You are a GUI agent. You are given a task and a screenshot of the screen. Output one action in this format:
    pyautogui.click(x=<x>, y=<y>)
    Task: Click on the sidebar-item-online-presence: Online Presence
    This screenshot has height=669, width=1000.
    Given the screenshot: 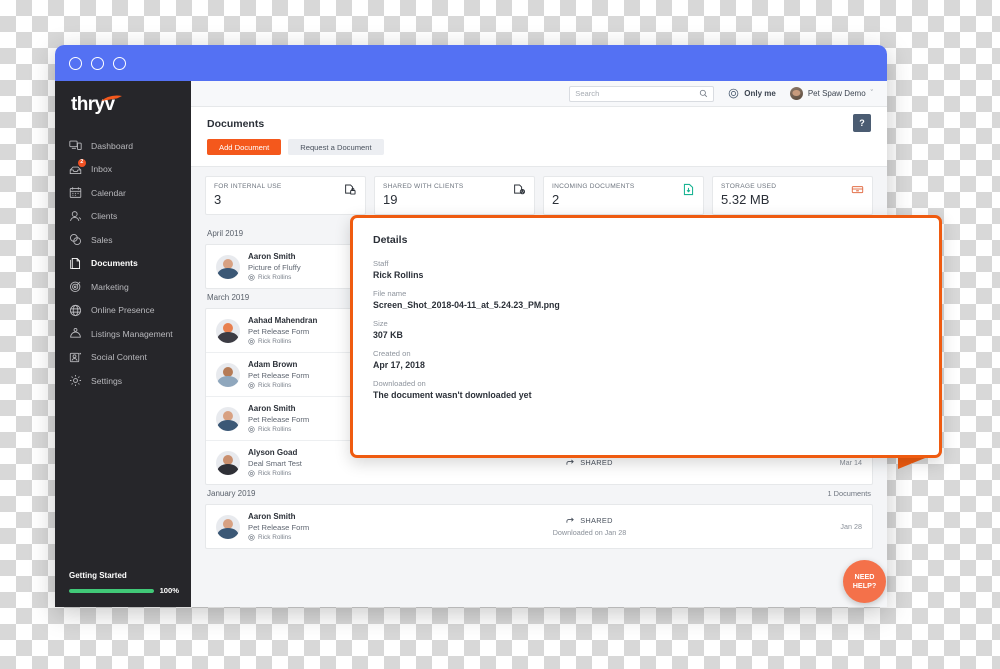 What is the action you would take?
    pyautogui.click(x=123, y=311)
    